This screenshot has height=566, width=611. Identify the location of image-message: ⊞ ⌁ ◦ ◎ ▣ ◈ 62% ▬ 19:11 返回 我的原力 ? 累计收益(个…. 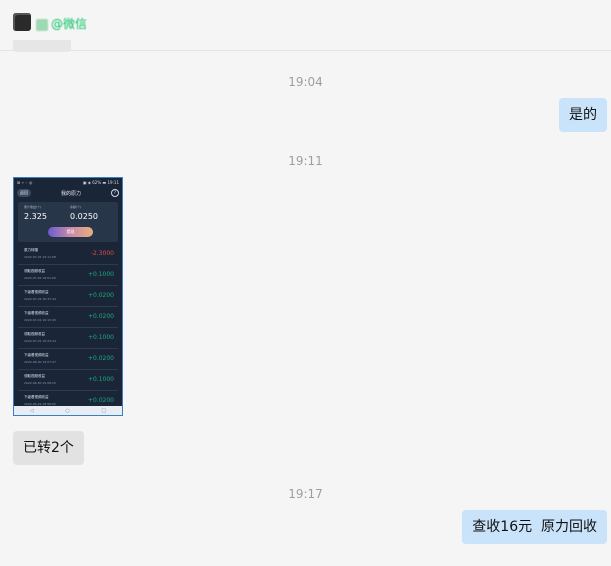
(68, 296).